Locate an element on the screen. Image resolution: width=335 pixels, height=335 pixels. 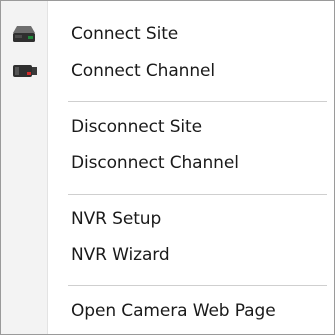
menu-item-nvr-setup: NVR Setup is located at coordinates (167, 219).